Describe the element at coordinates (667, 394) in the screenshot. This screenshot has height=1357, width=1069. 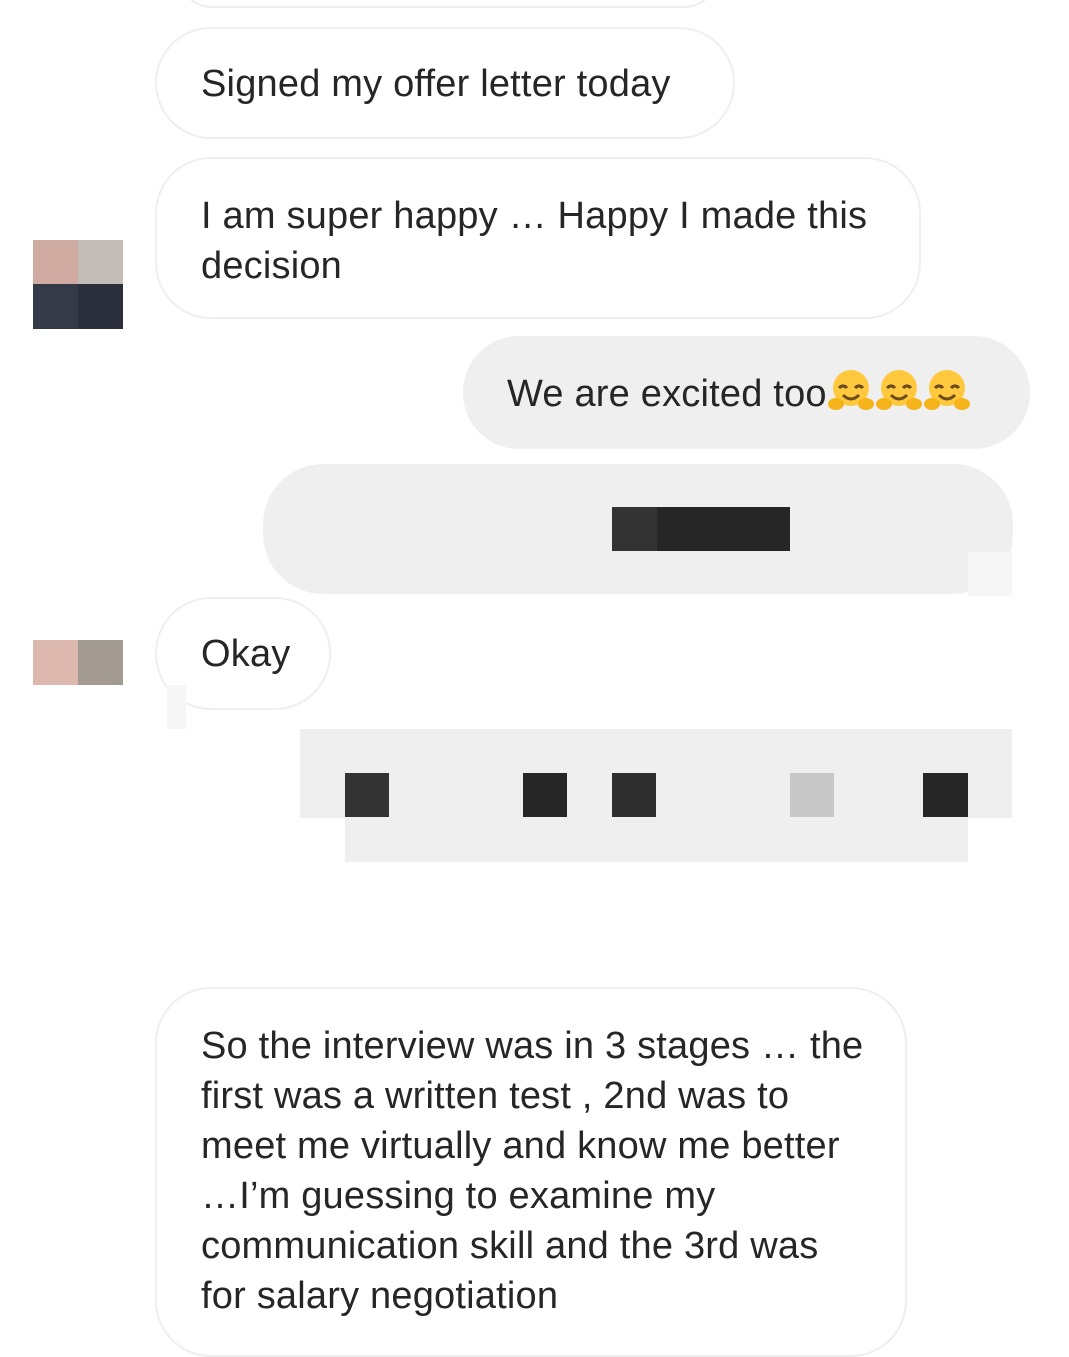
I see `message-text: We are excited too` at that location.